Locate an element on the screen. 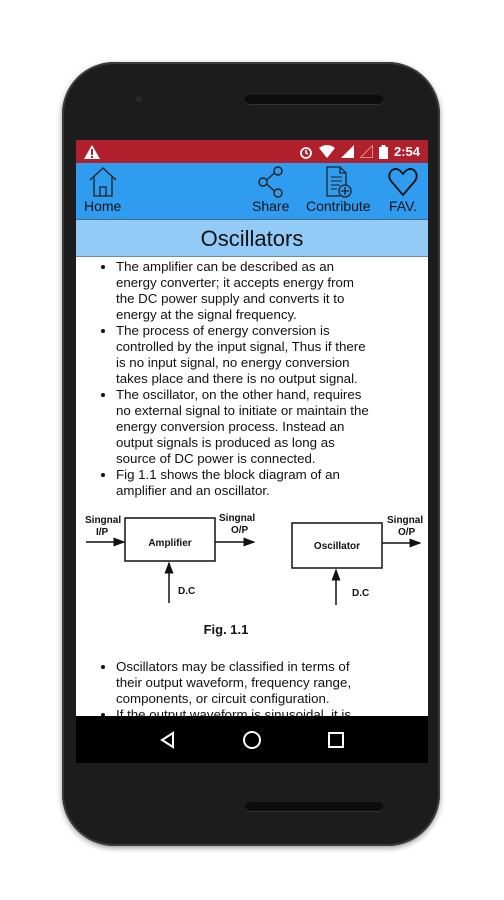 The width and height of the screenshot is (504, 900). amp-dc-label: D.C is located at coordinates (186, 591).